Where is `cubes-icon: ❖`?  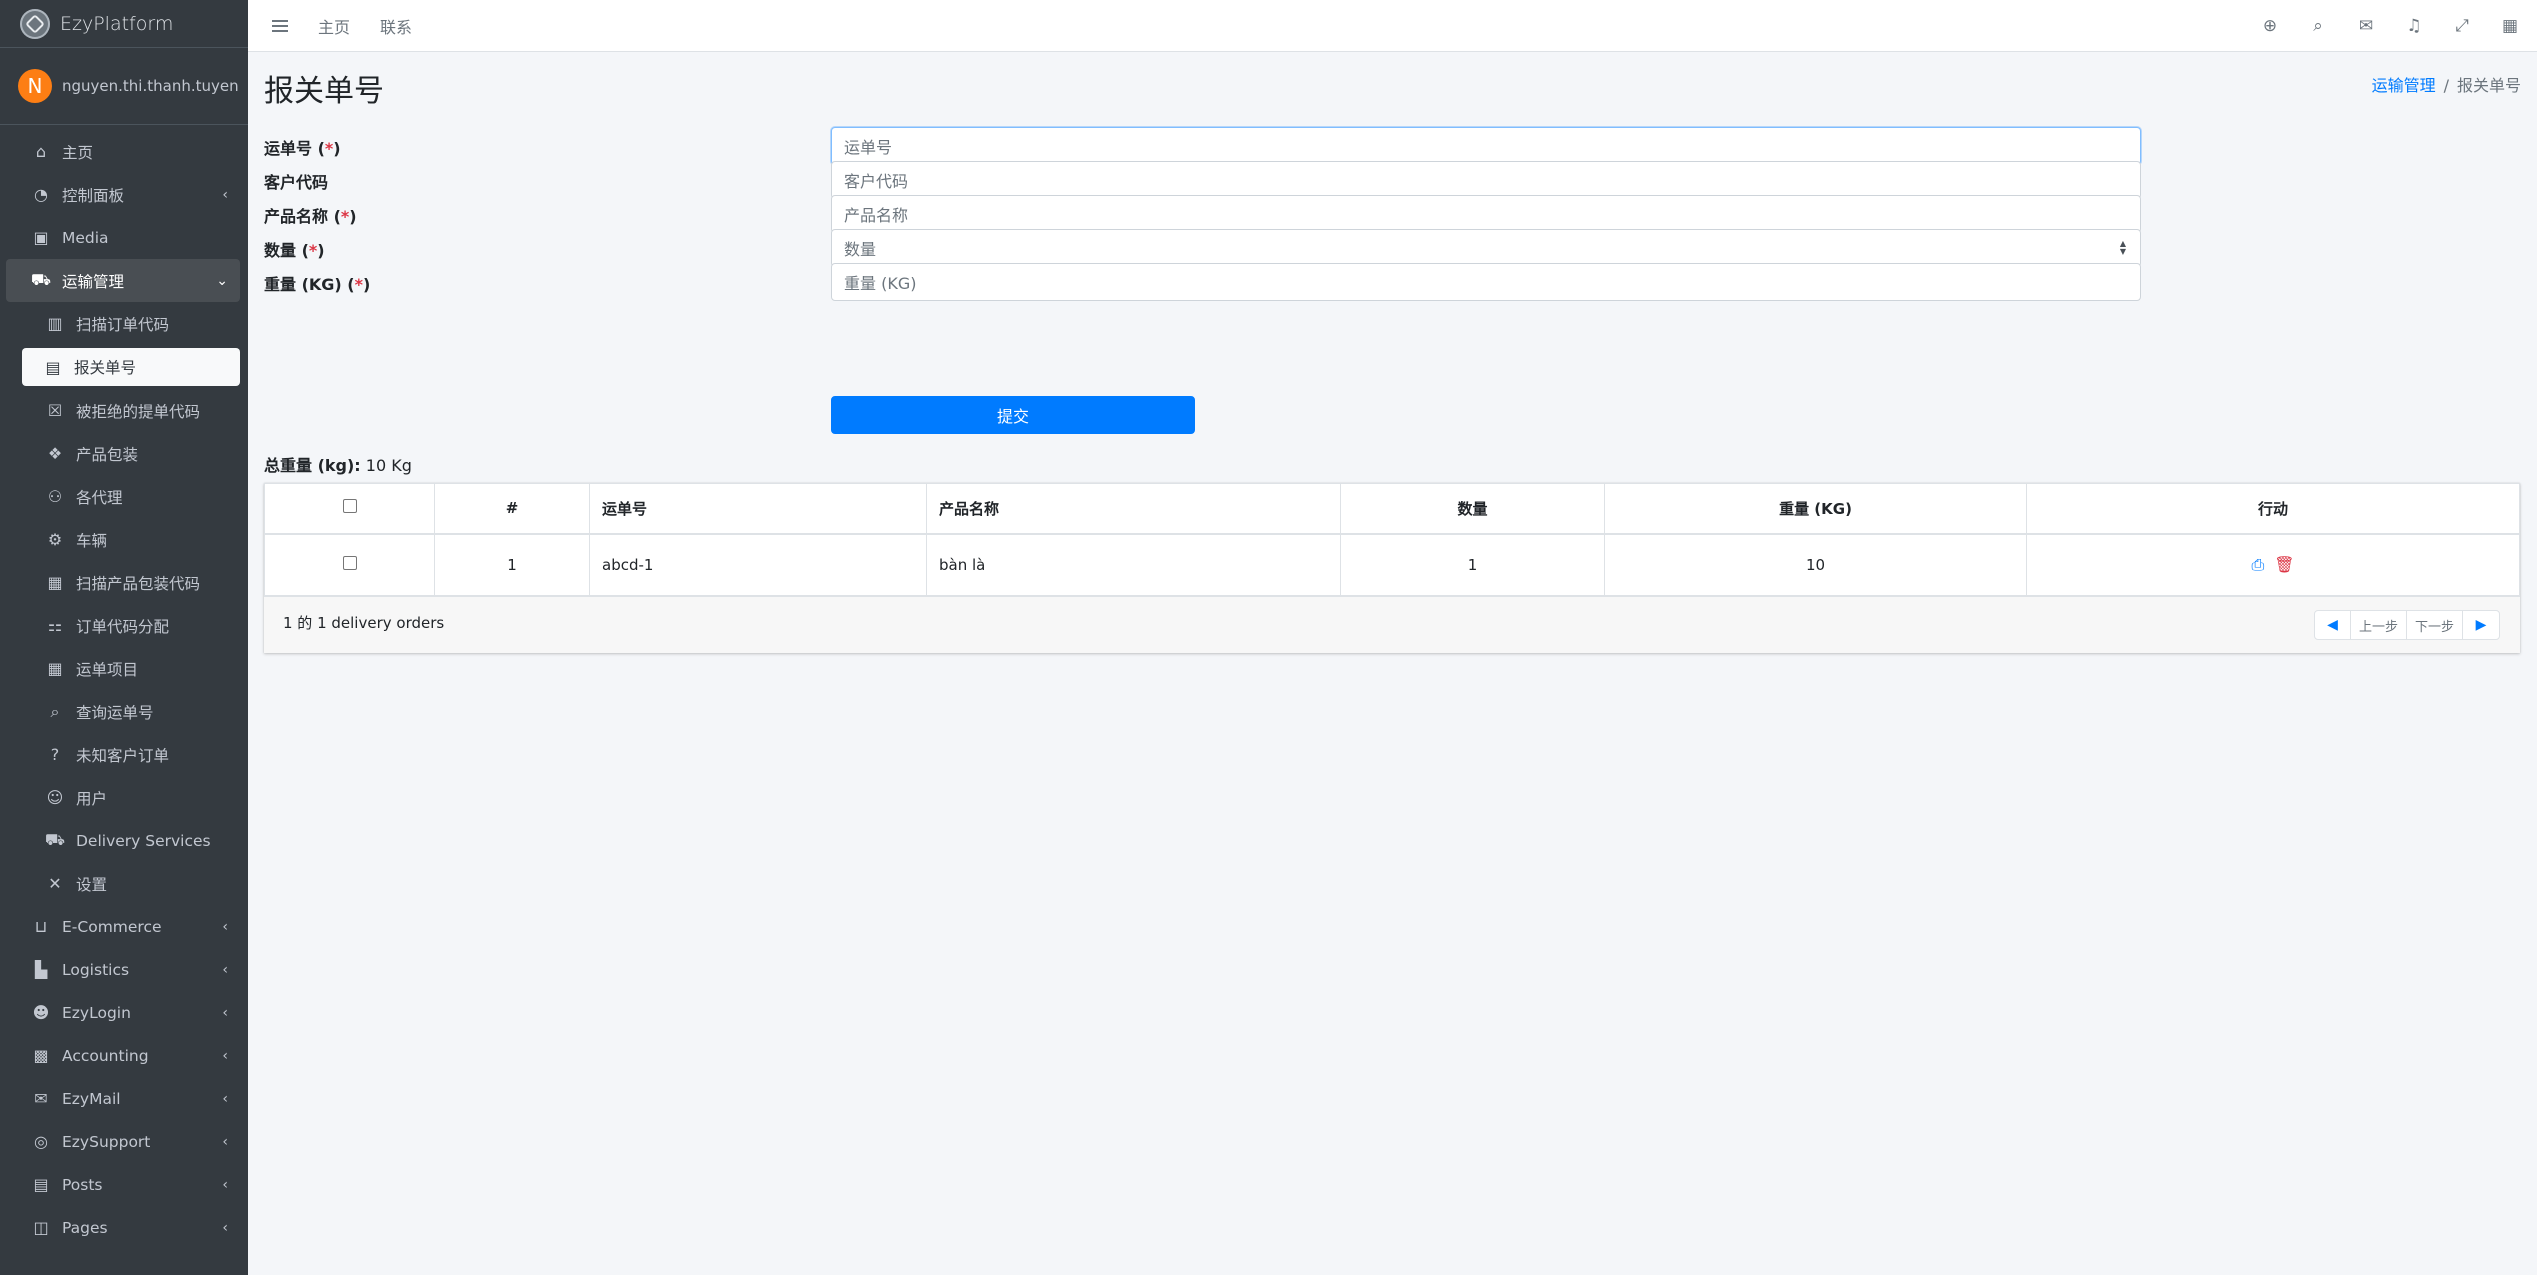 cubes-icon: ❖ is located at coordinates (55, 453).